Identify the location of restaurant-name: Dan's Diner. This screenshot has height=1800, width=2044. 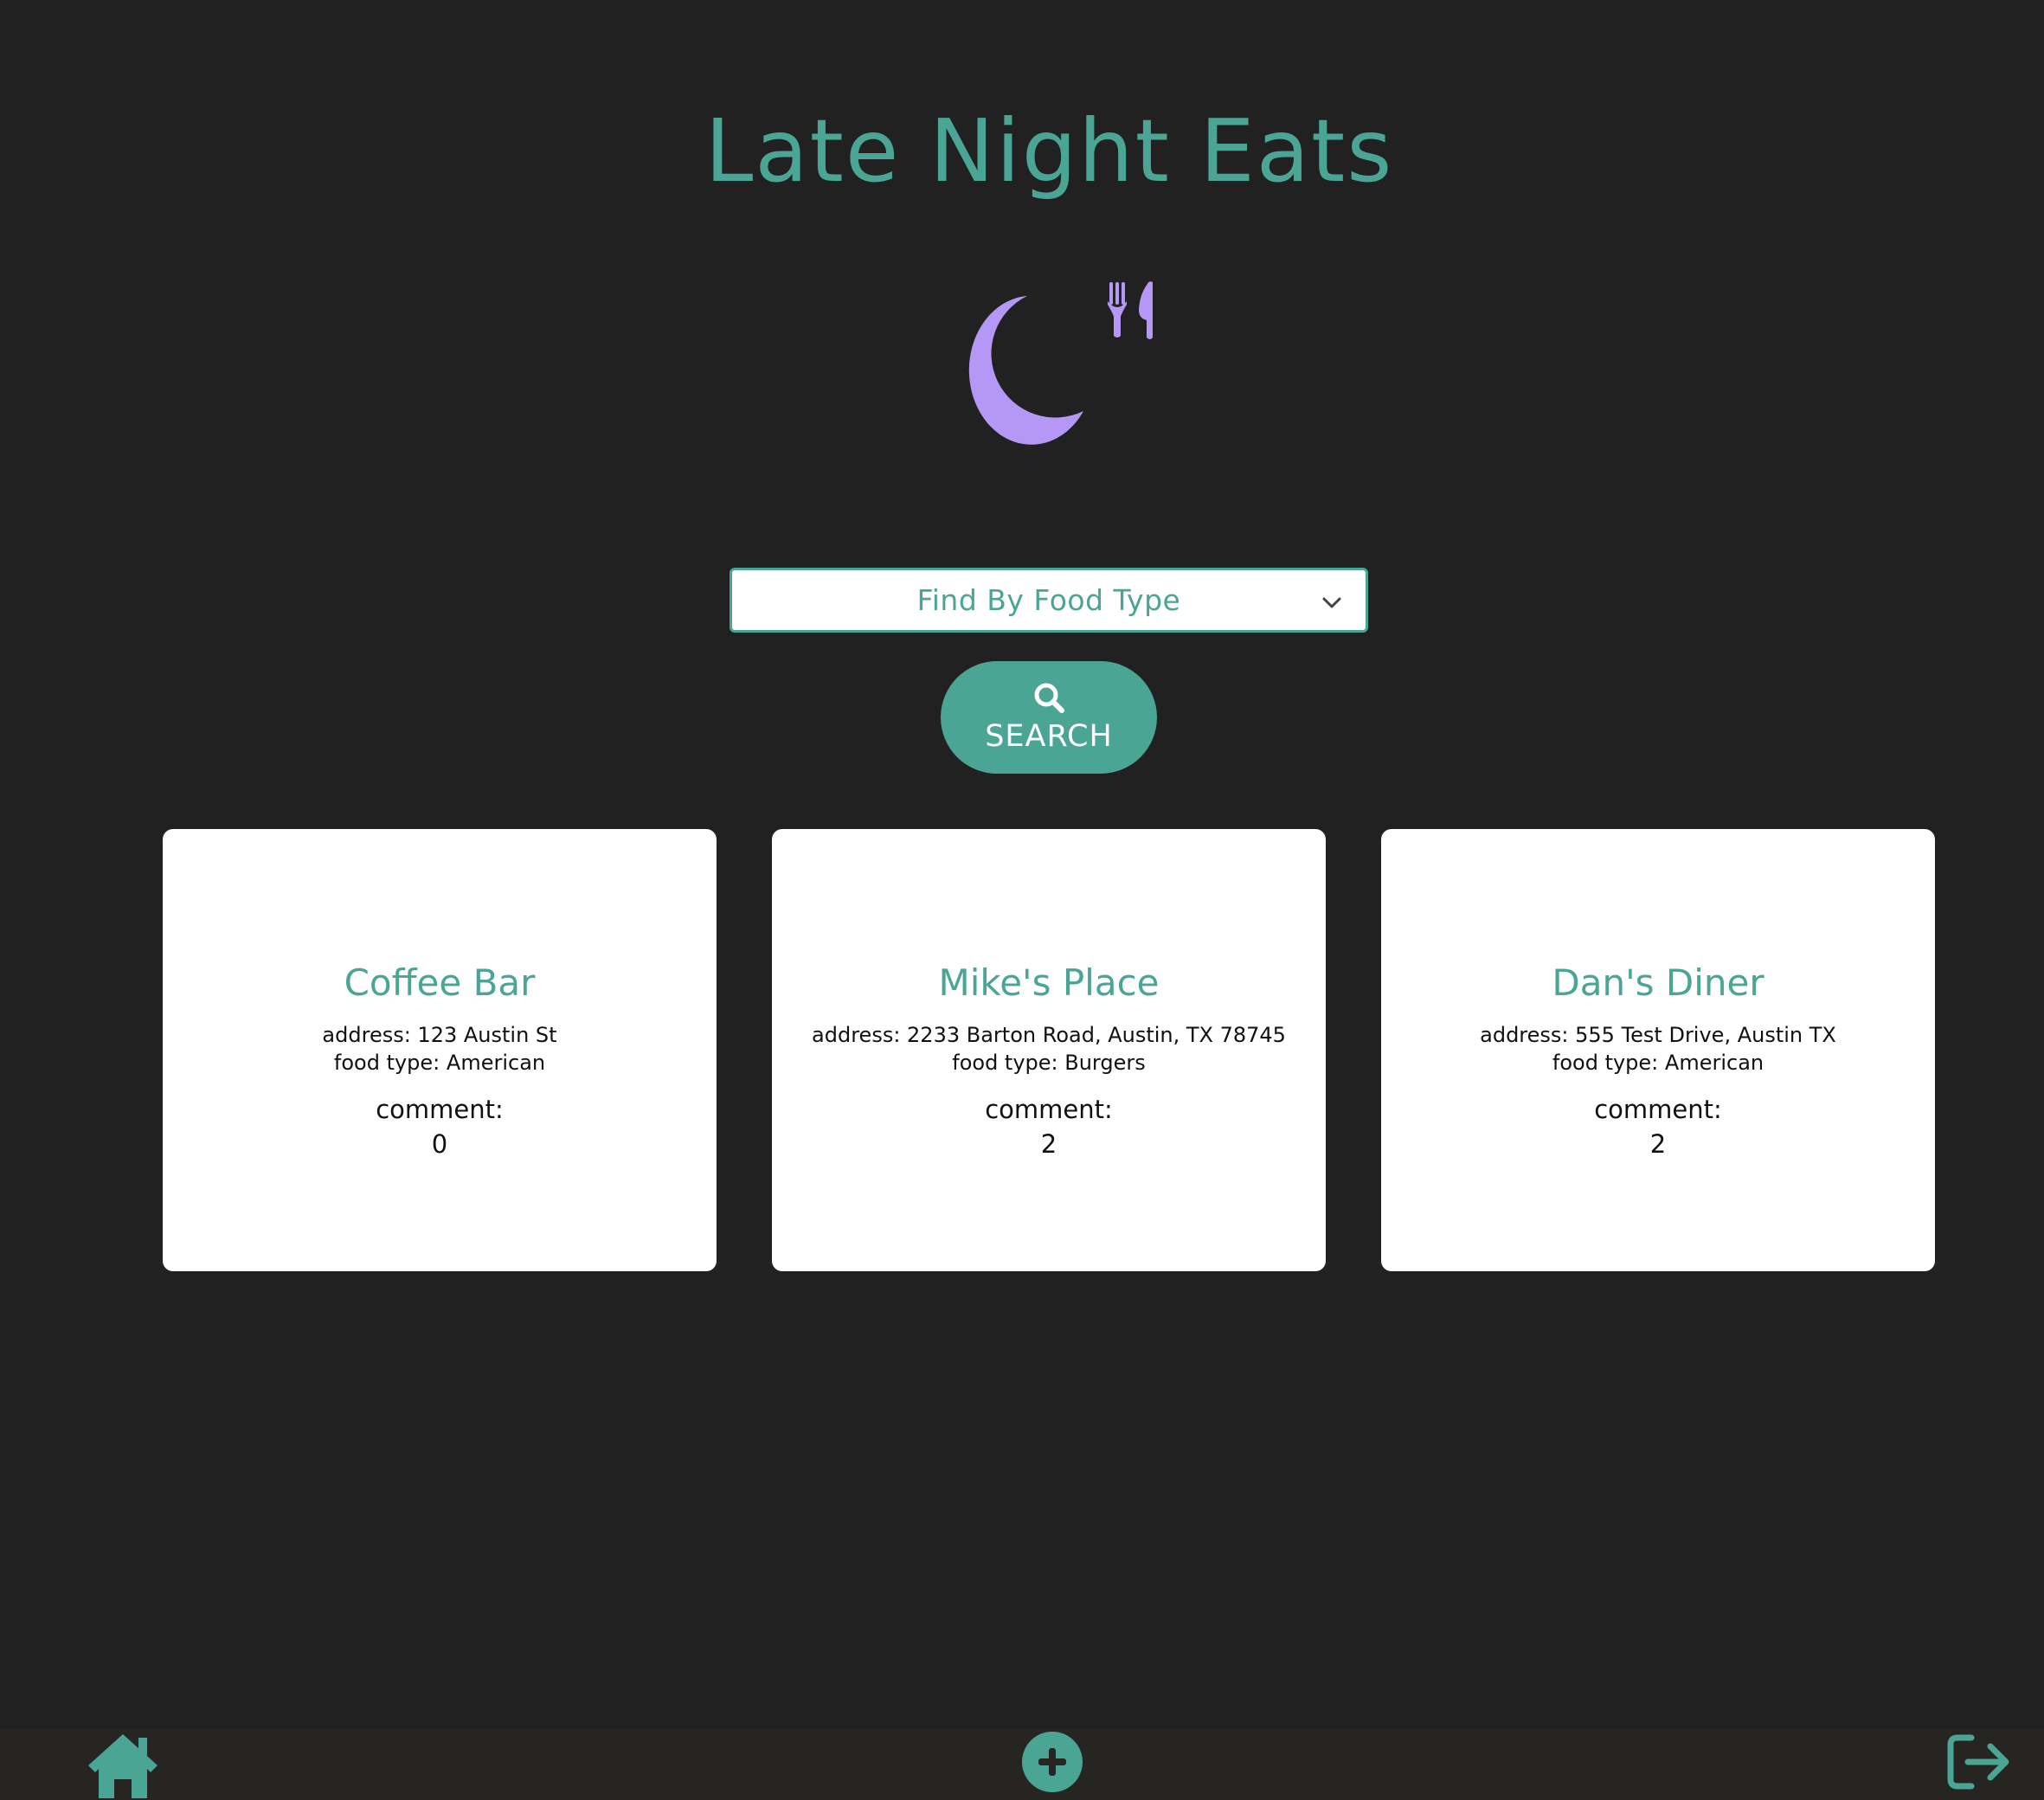
(1658, 982).